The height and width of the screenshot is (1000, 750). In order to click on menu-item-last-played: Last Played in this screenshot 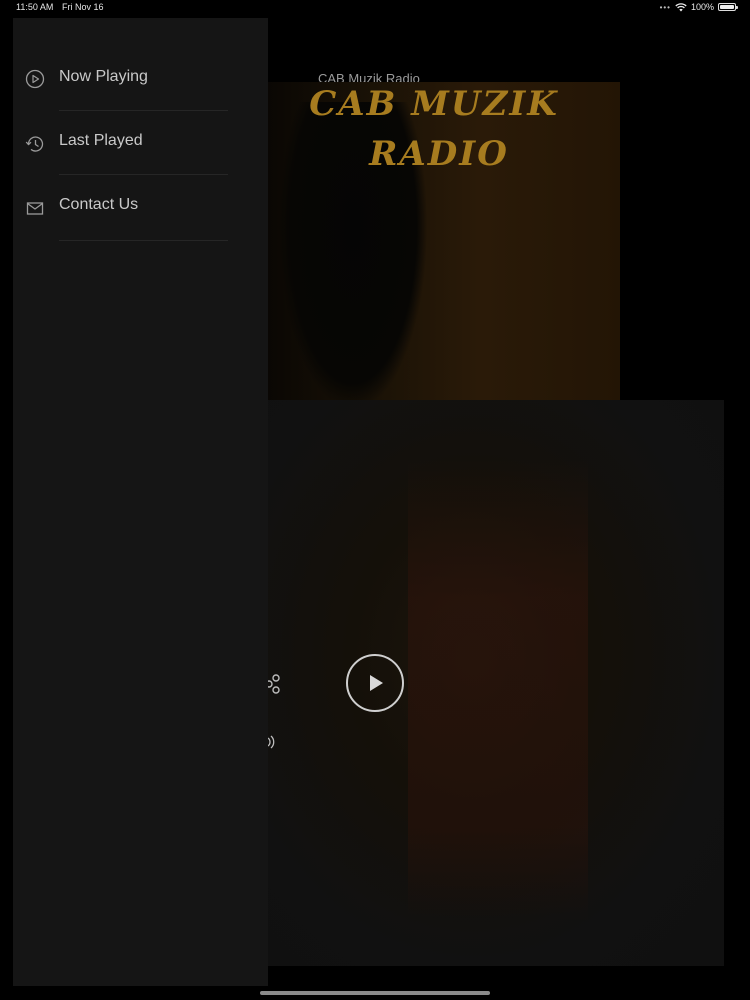, I will do `click(140, 154)`.